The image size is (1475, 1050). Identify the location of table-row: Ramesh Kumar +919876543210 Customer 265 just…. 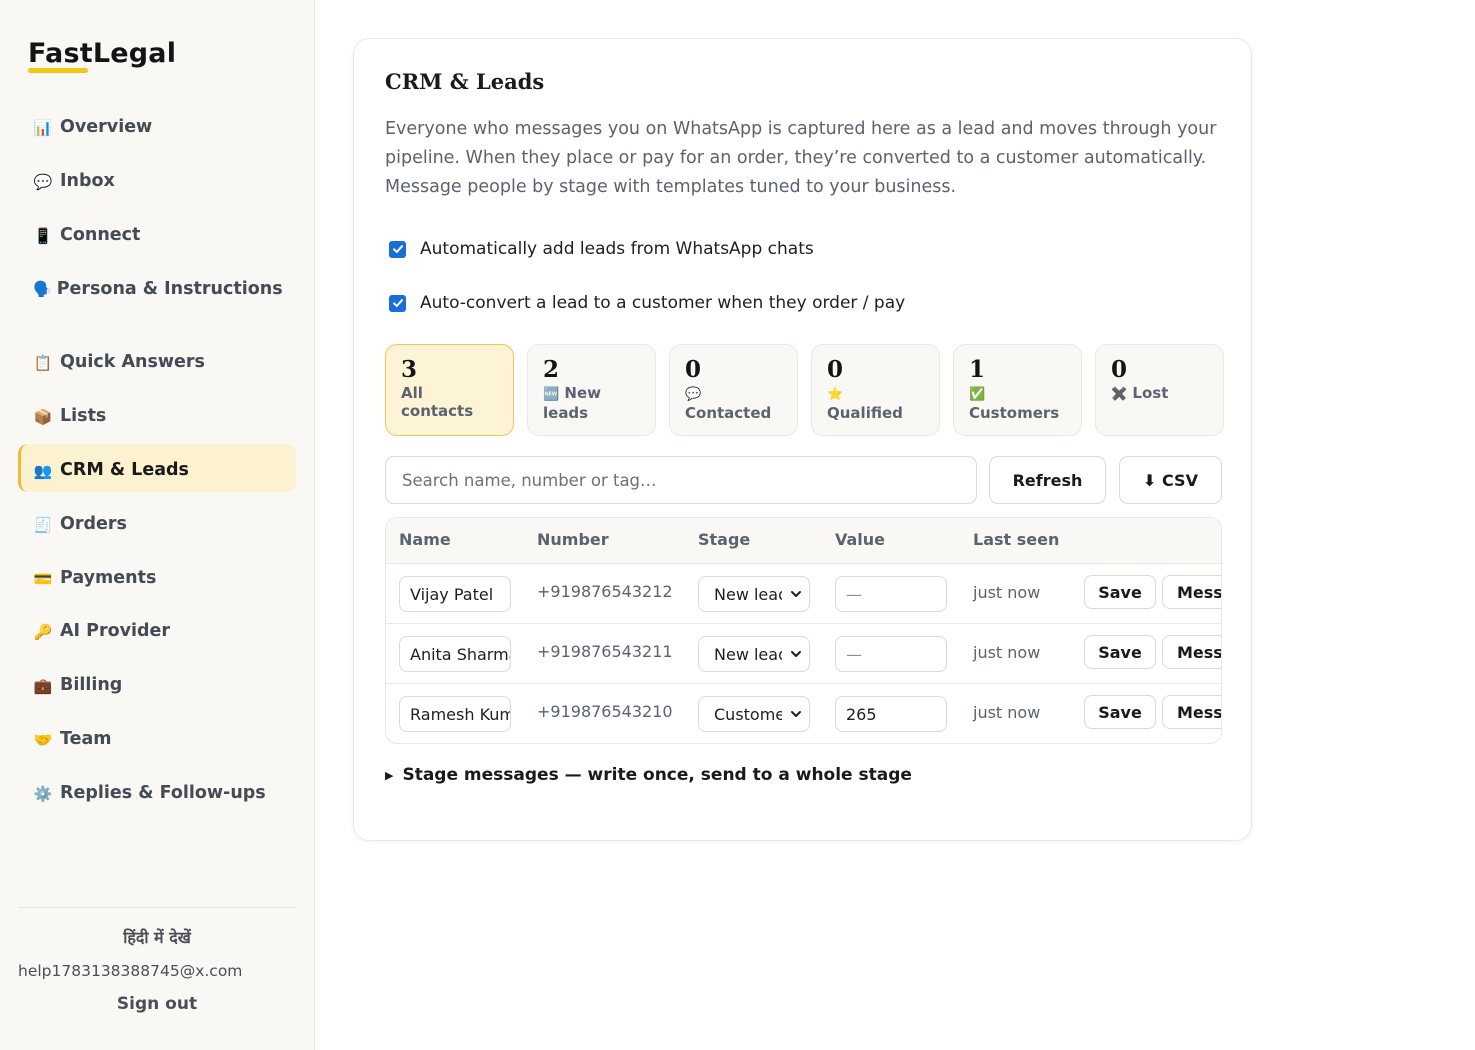
(803, 713).